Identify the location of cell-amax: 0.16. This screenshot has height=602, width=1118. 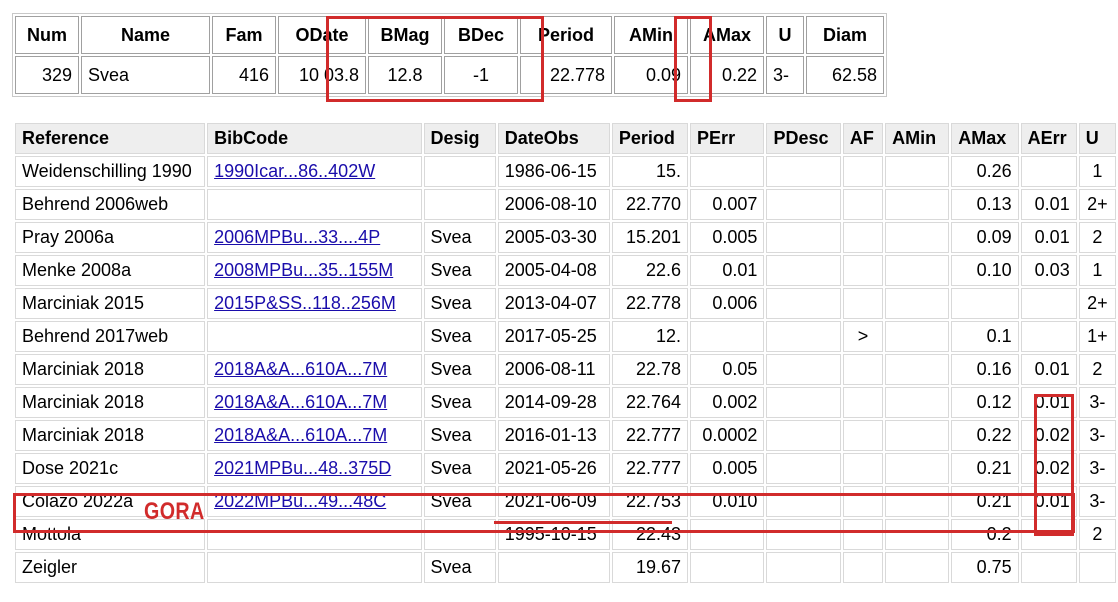
(985, 369).